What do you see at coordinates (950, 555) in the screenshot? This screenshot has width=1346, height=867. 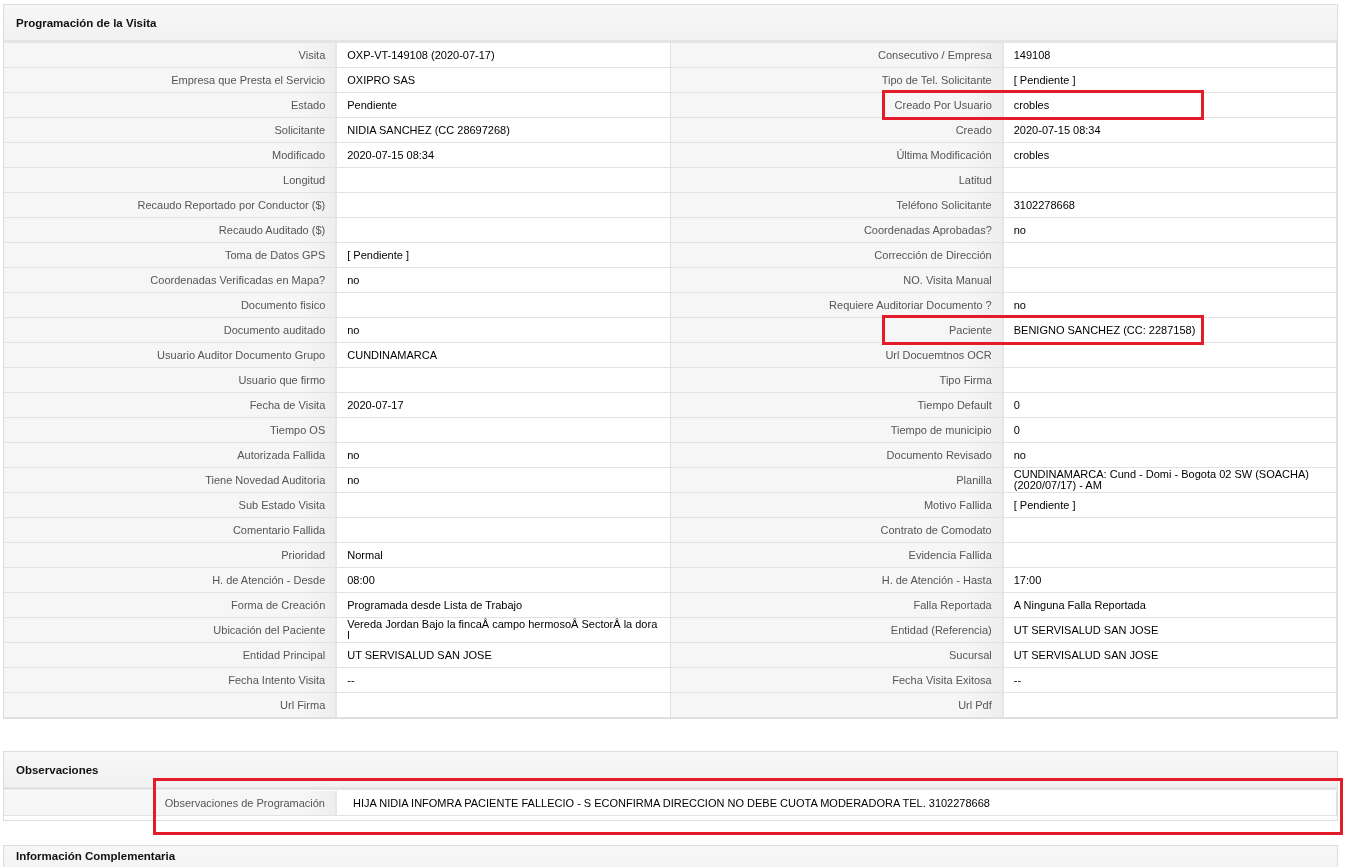 I see `field-label: Evidencia Fallida` at bounding box center [950, 555].